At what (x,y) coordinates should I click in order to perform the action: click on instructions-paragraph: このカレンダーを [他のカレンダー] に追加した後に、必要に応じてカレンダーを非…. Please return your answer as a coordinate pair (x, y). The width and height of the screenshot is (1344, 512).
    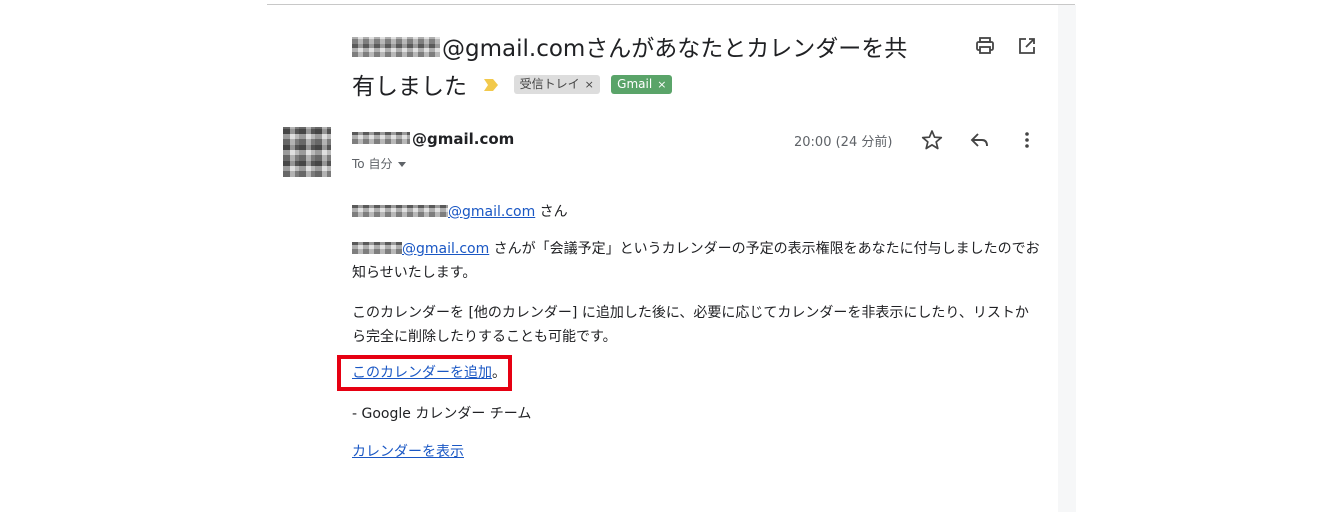
    Looking at the image, I should click on (690, 325).